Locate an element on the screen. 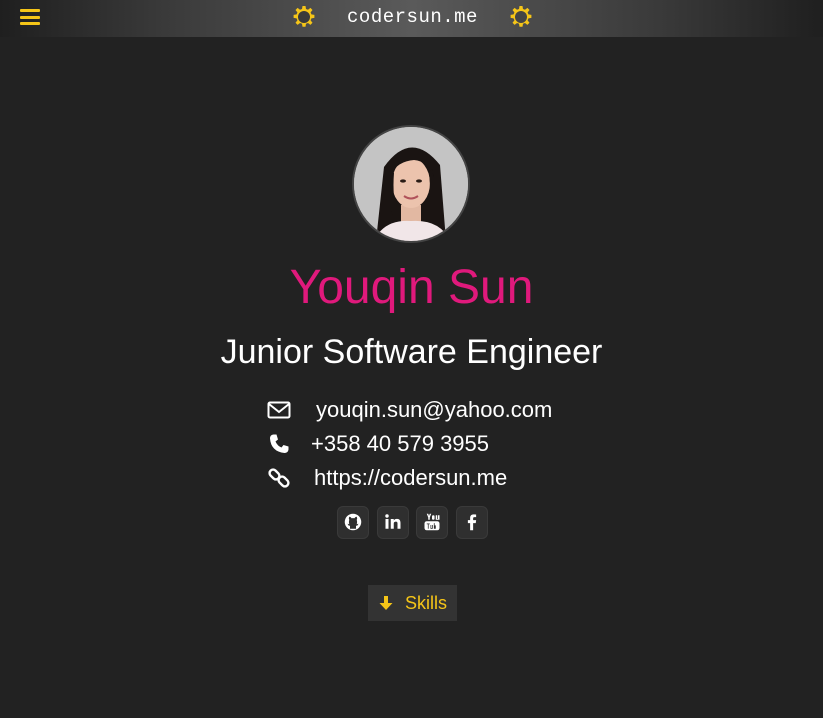  youtube-icon is located at coordinates (432, 522).